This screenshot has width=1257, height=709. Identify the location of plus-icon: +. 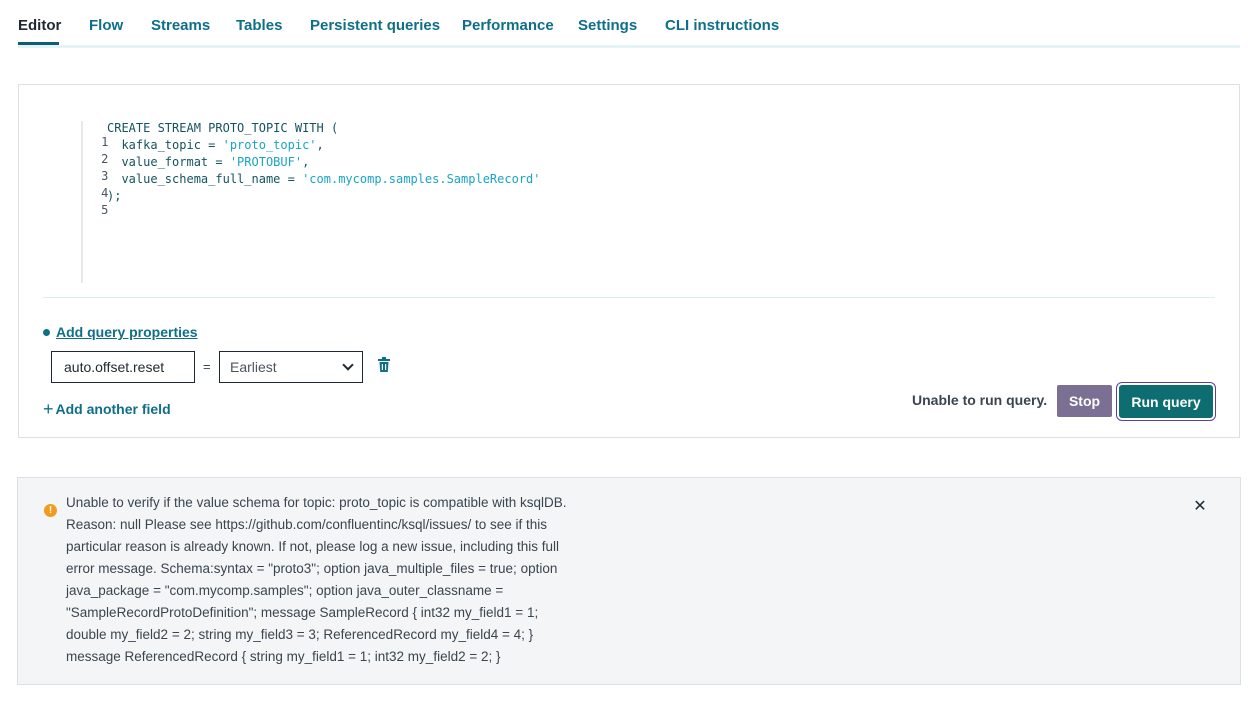
(48, 409).